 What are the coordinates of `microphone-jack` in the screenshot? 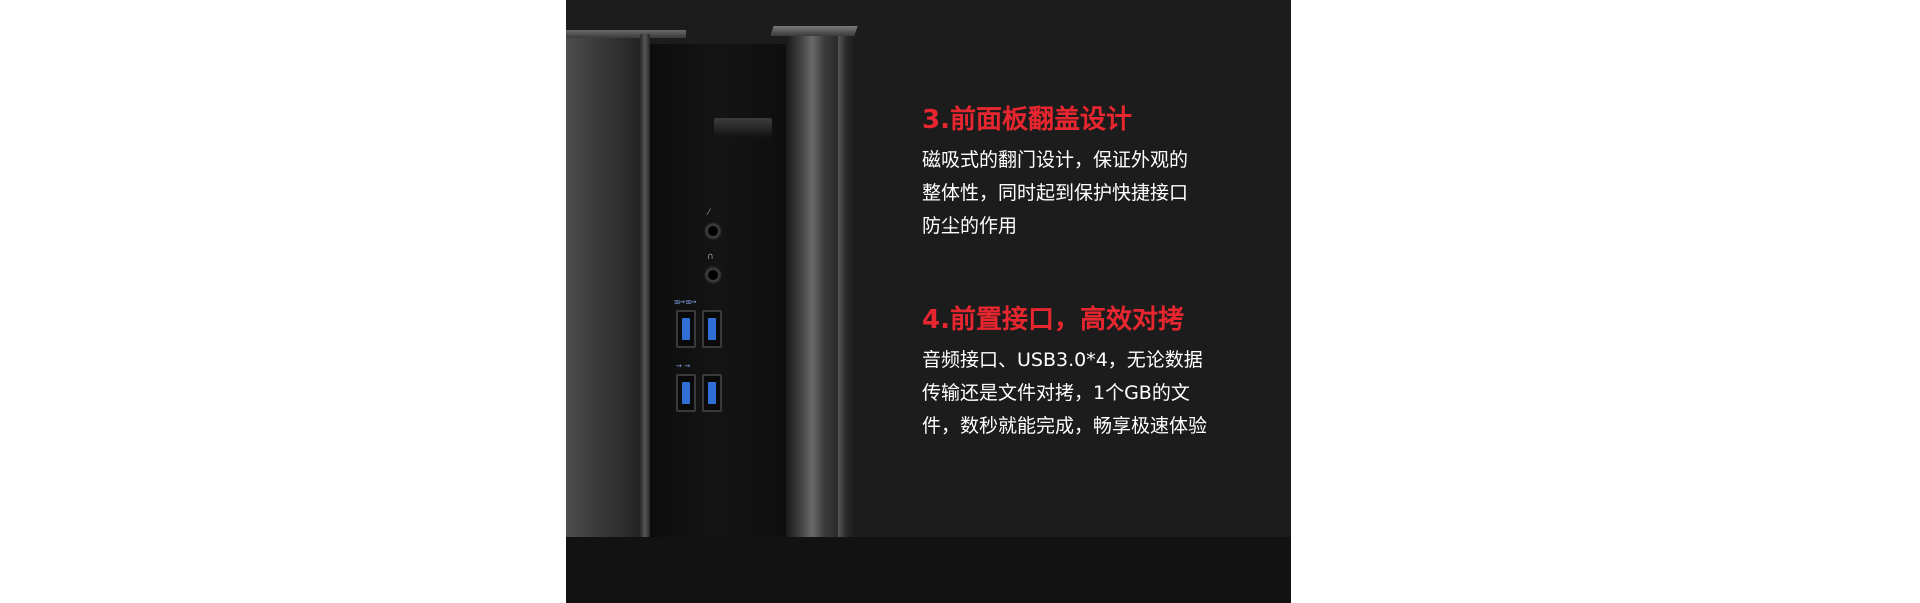 It's located at (713, 231).